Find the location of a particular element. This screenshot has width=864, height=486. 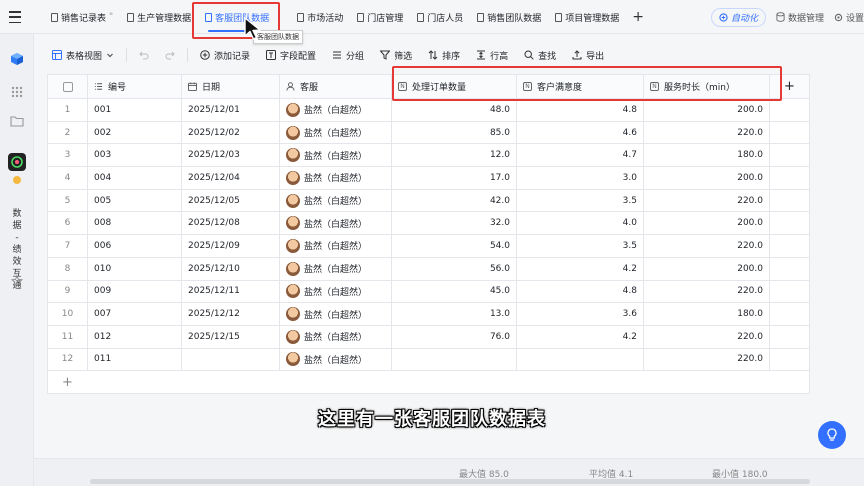

cell-orders: 45.0 is located at coordinates (454, 291).